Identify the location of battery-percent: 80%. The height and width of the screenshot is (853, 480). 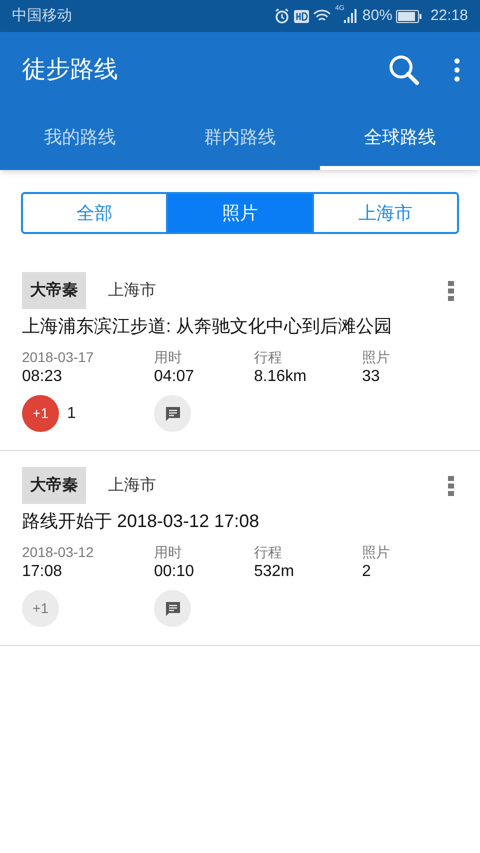
(377, 16).